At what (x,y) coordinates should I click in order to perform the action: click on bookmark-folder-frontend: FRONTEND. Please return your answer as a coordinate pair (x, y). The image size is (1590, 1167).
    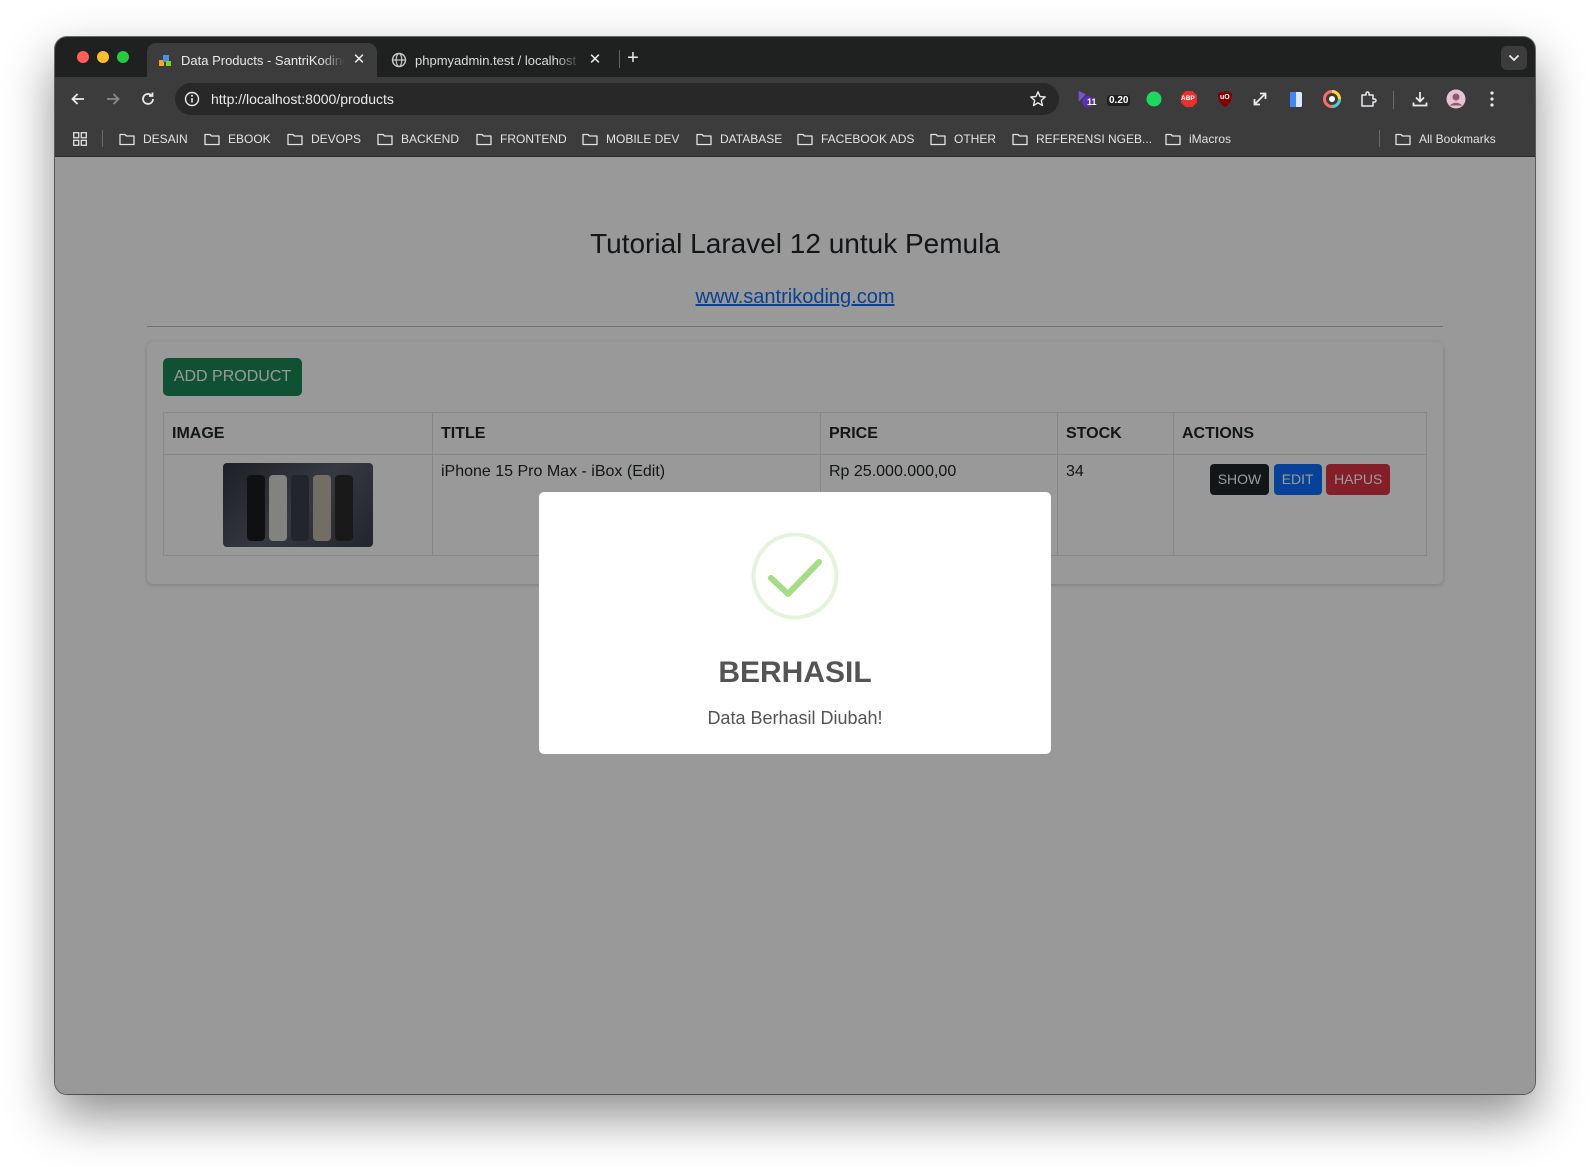
    Looking at the image, I should click on (521, 139).